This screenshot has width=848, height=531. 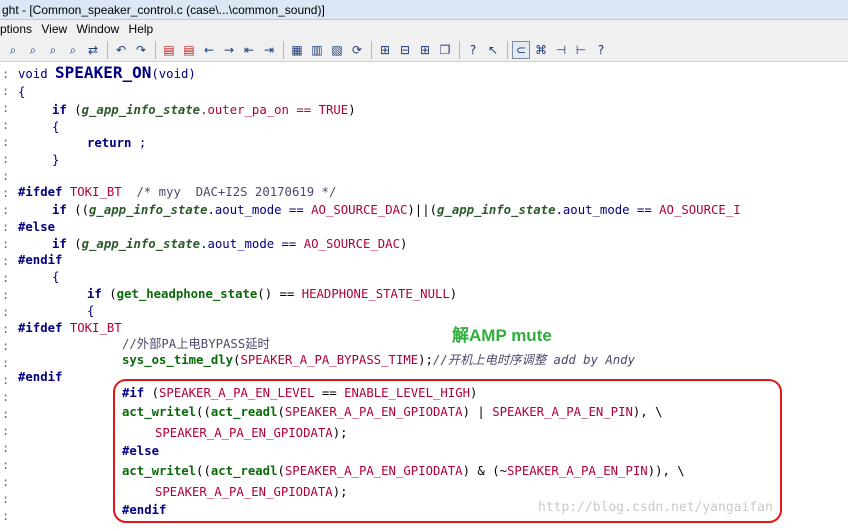 What do you see at coordinates (279, 294) in the screenshot?
I see `code-text: () ==` at bounding box center [279, 294].